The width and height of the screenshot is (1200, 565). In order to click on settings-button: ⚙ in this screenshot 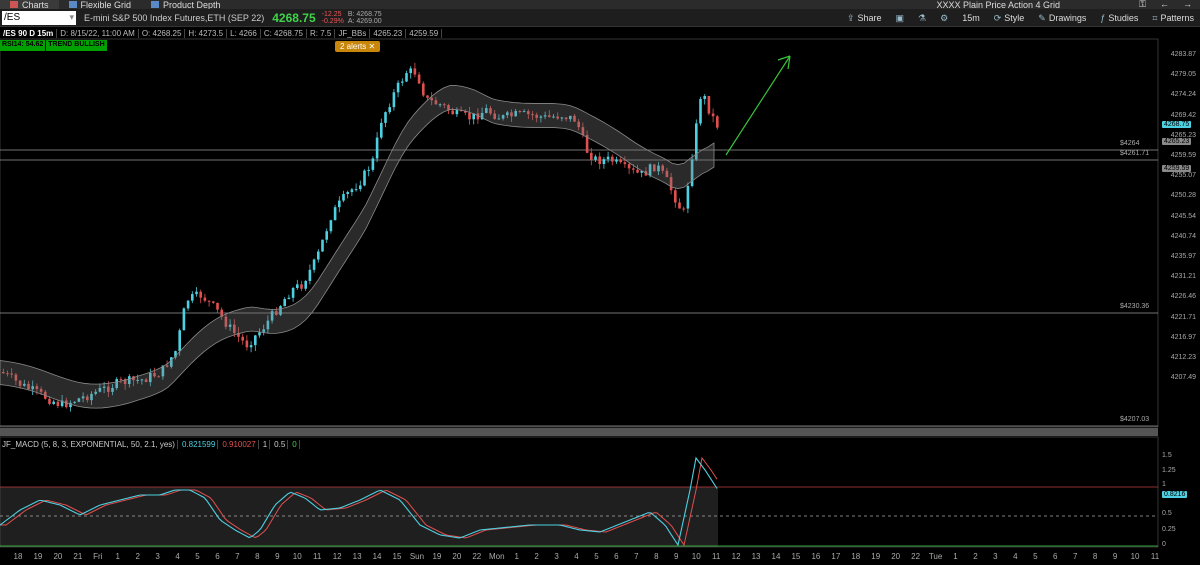, I will do `click(944, 18)`.